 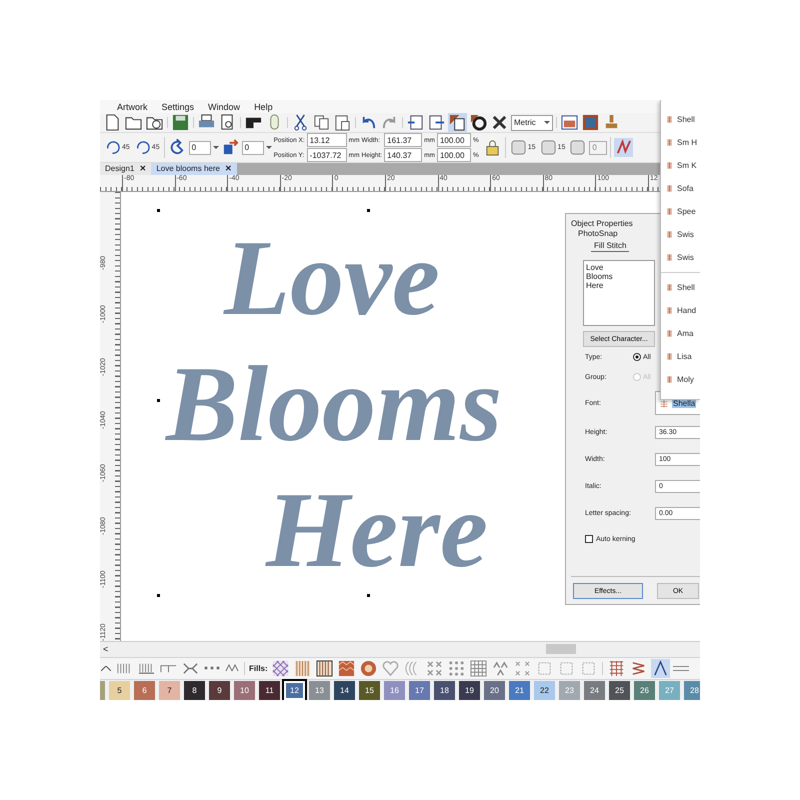 I want to click on cut-icon, so click(x=300, y=123).